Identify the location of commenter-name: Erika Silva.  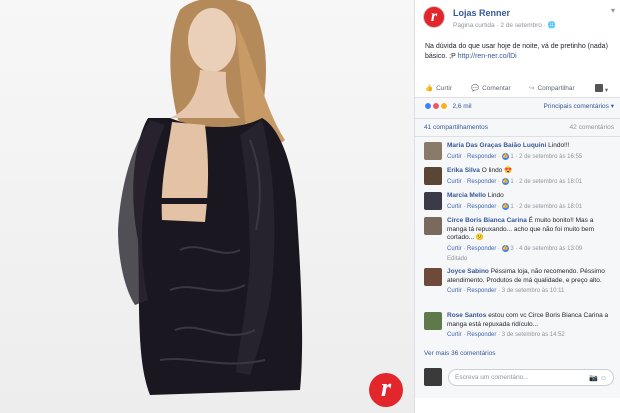
(463, 170).